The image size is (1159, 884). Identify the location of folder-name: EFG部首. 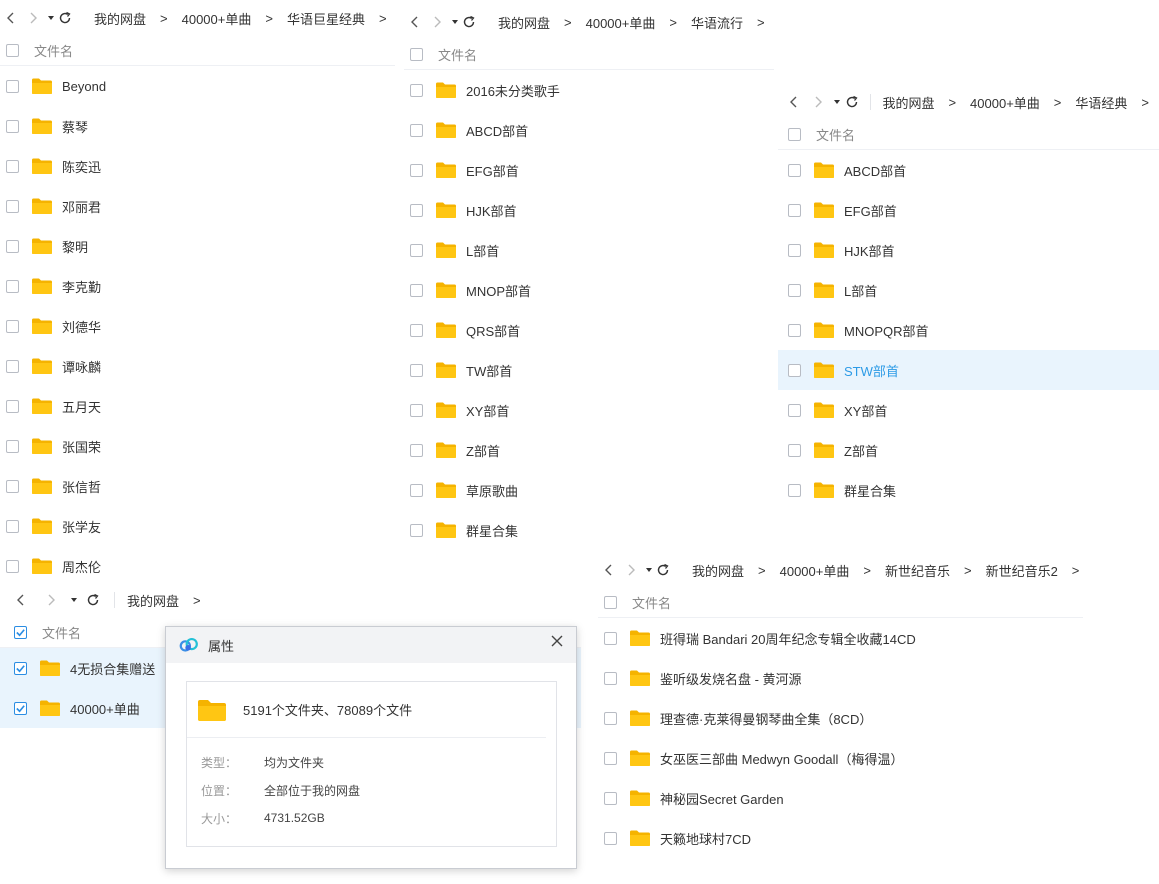
(492, 170).